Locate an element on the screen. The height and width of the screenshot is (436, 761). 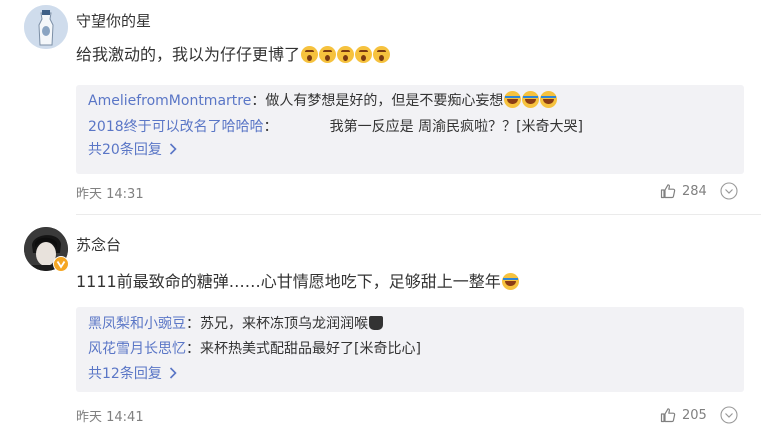
cup-emoji is located at coordinates (376, 323).